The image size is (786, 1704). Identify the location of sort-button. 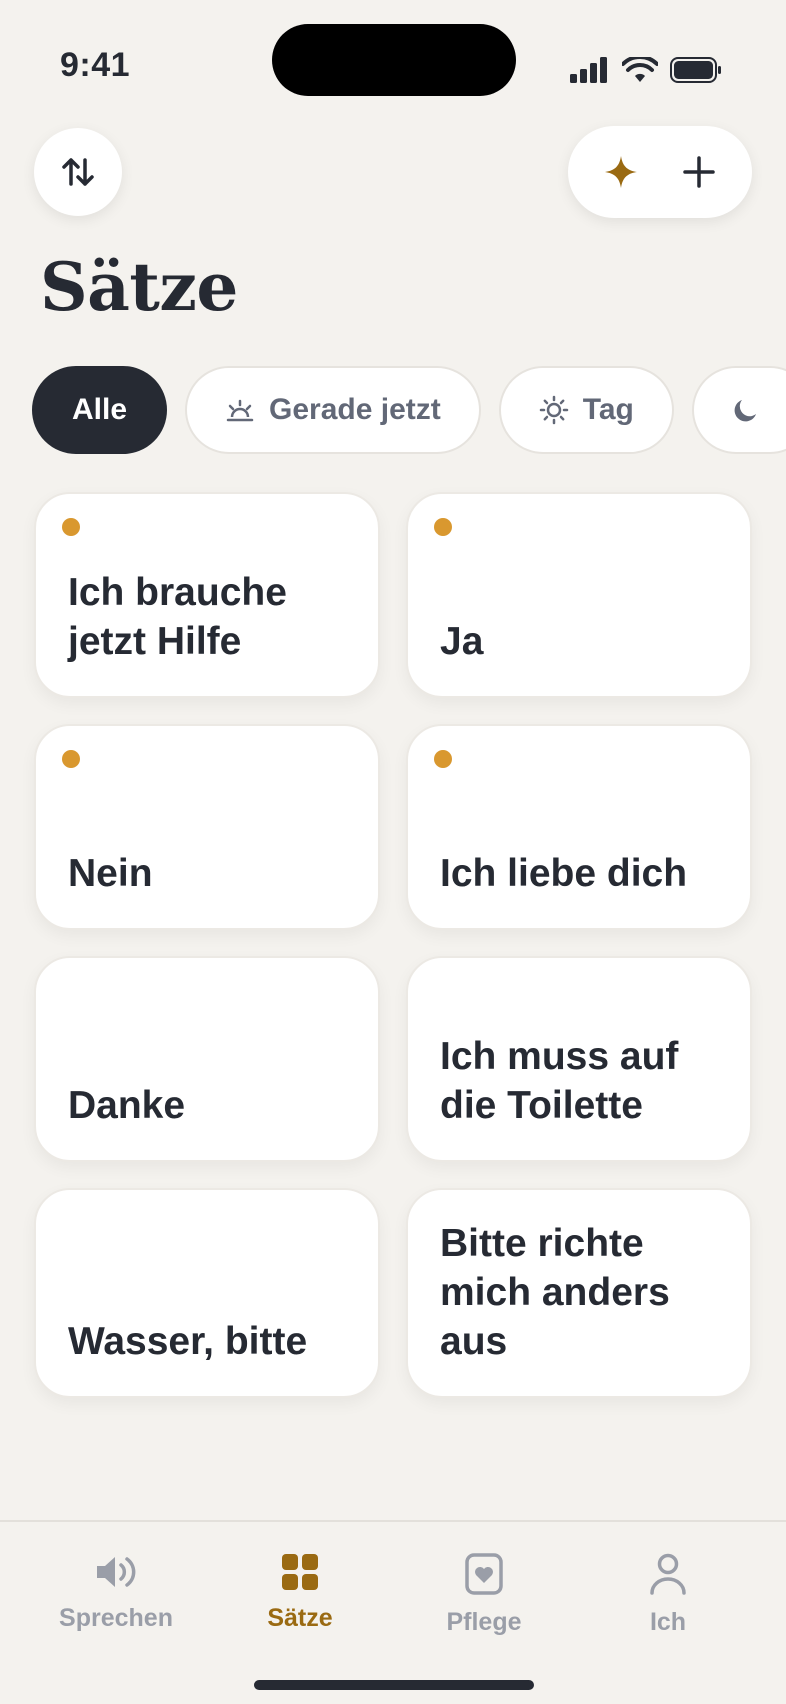
(78, 172).